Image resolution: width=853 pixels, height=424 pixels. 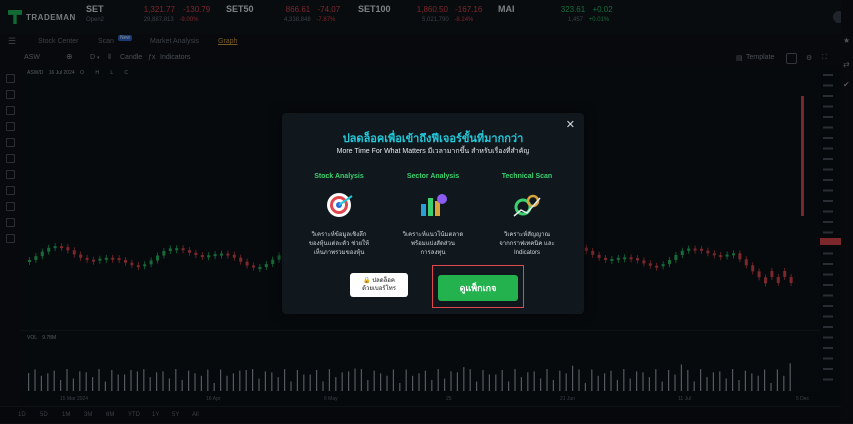 What do you see at coordinates (433, 139) in the screenshot?
I see `modal-title: ปลดล็อคเพื่อเข้าถึงฟีเจอร์ขั้นที่มากกว่า` at bounding box center [433, 139].